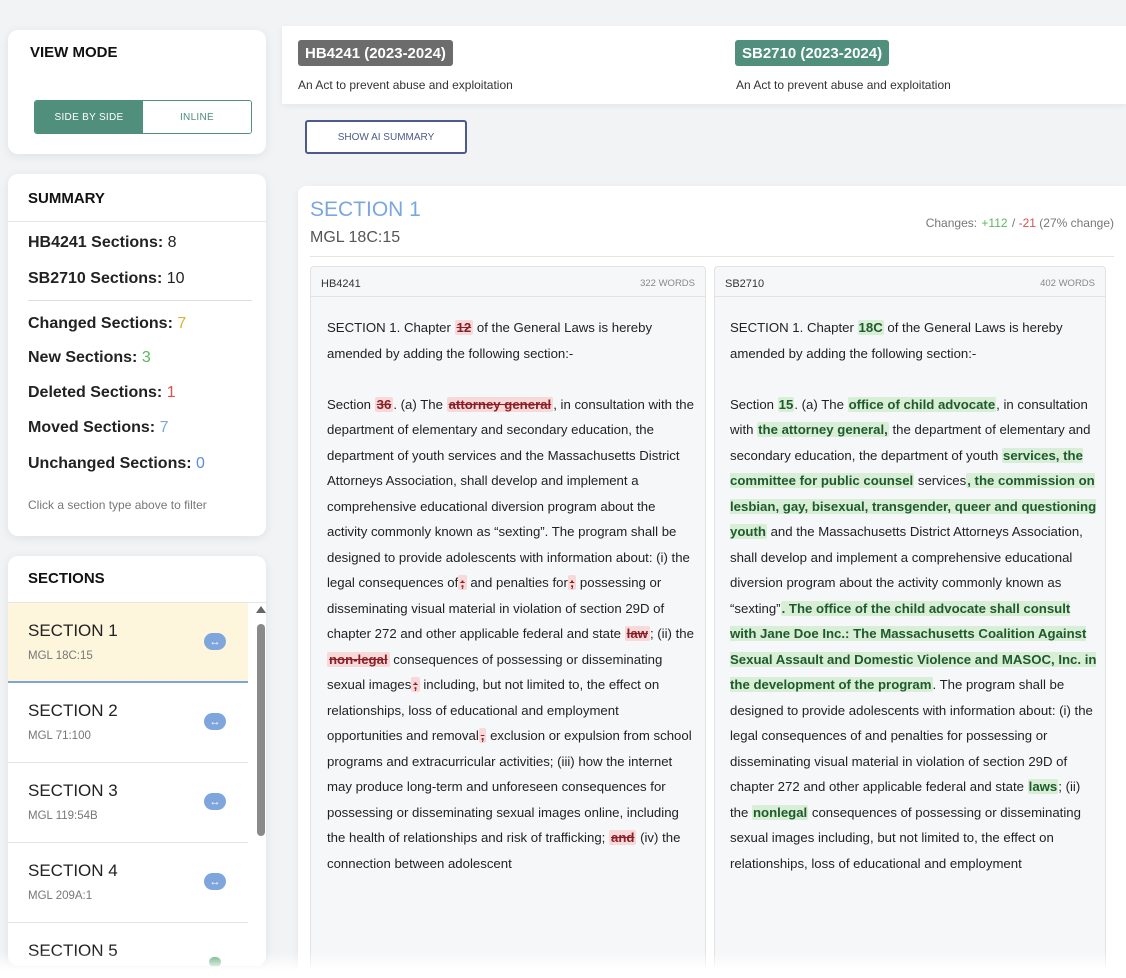  I want to click on summary-title: SUMMARY, so click(66, 198).